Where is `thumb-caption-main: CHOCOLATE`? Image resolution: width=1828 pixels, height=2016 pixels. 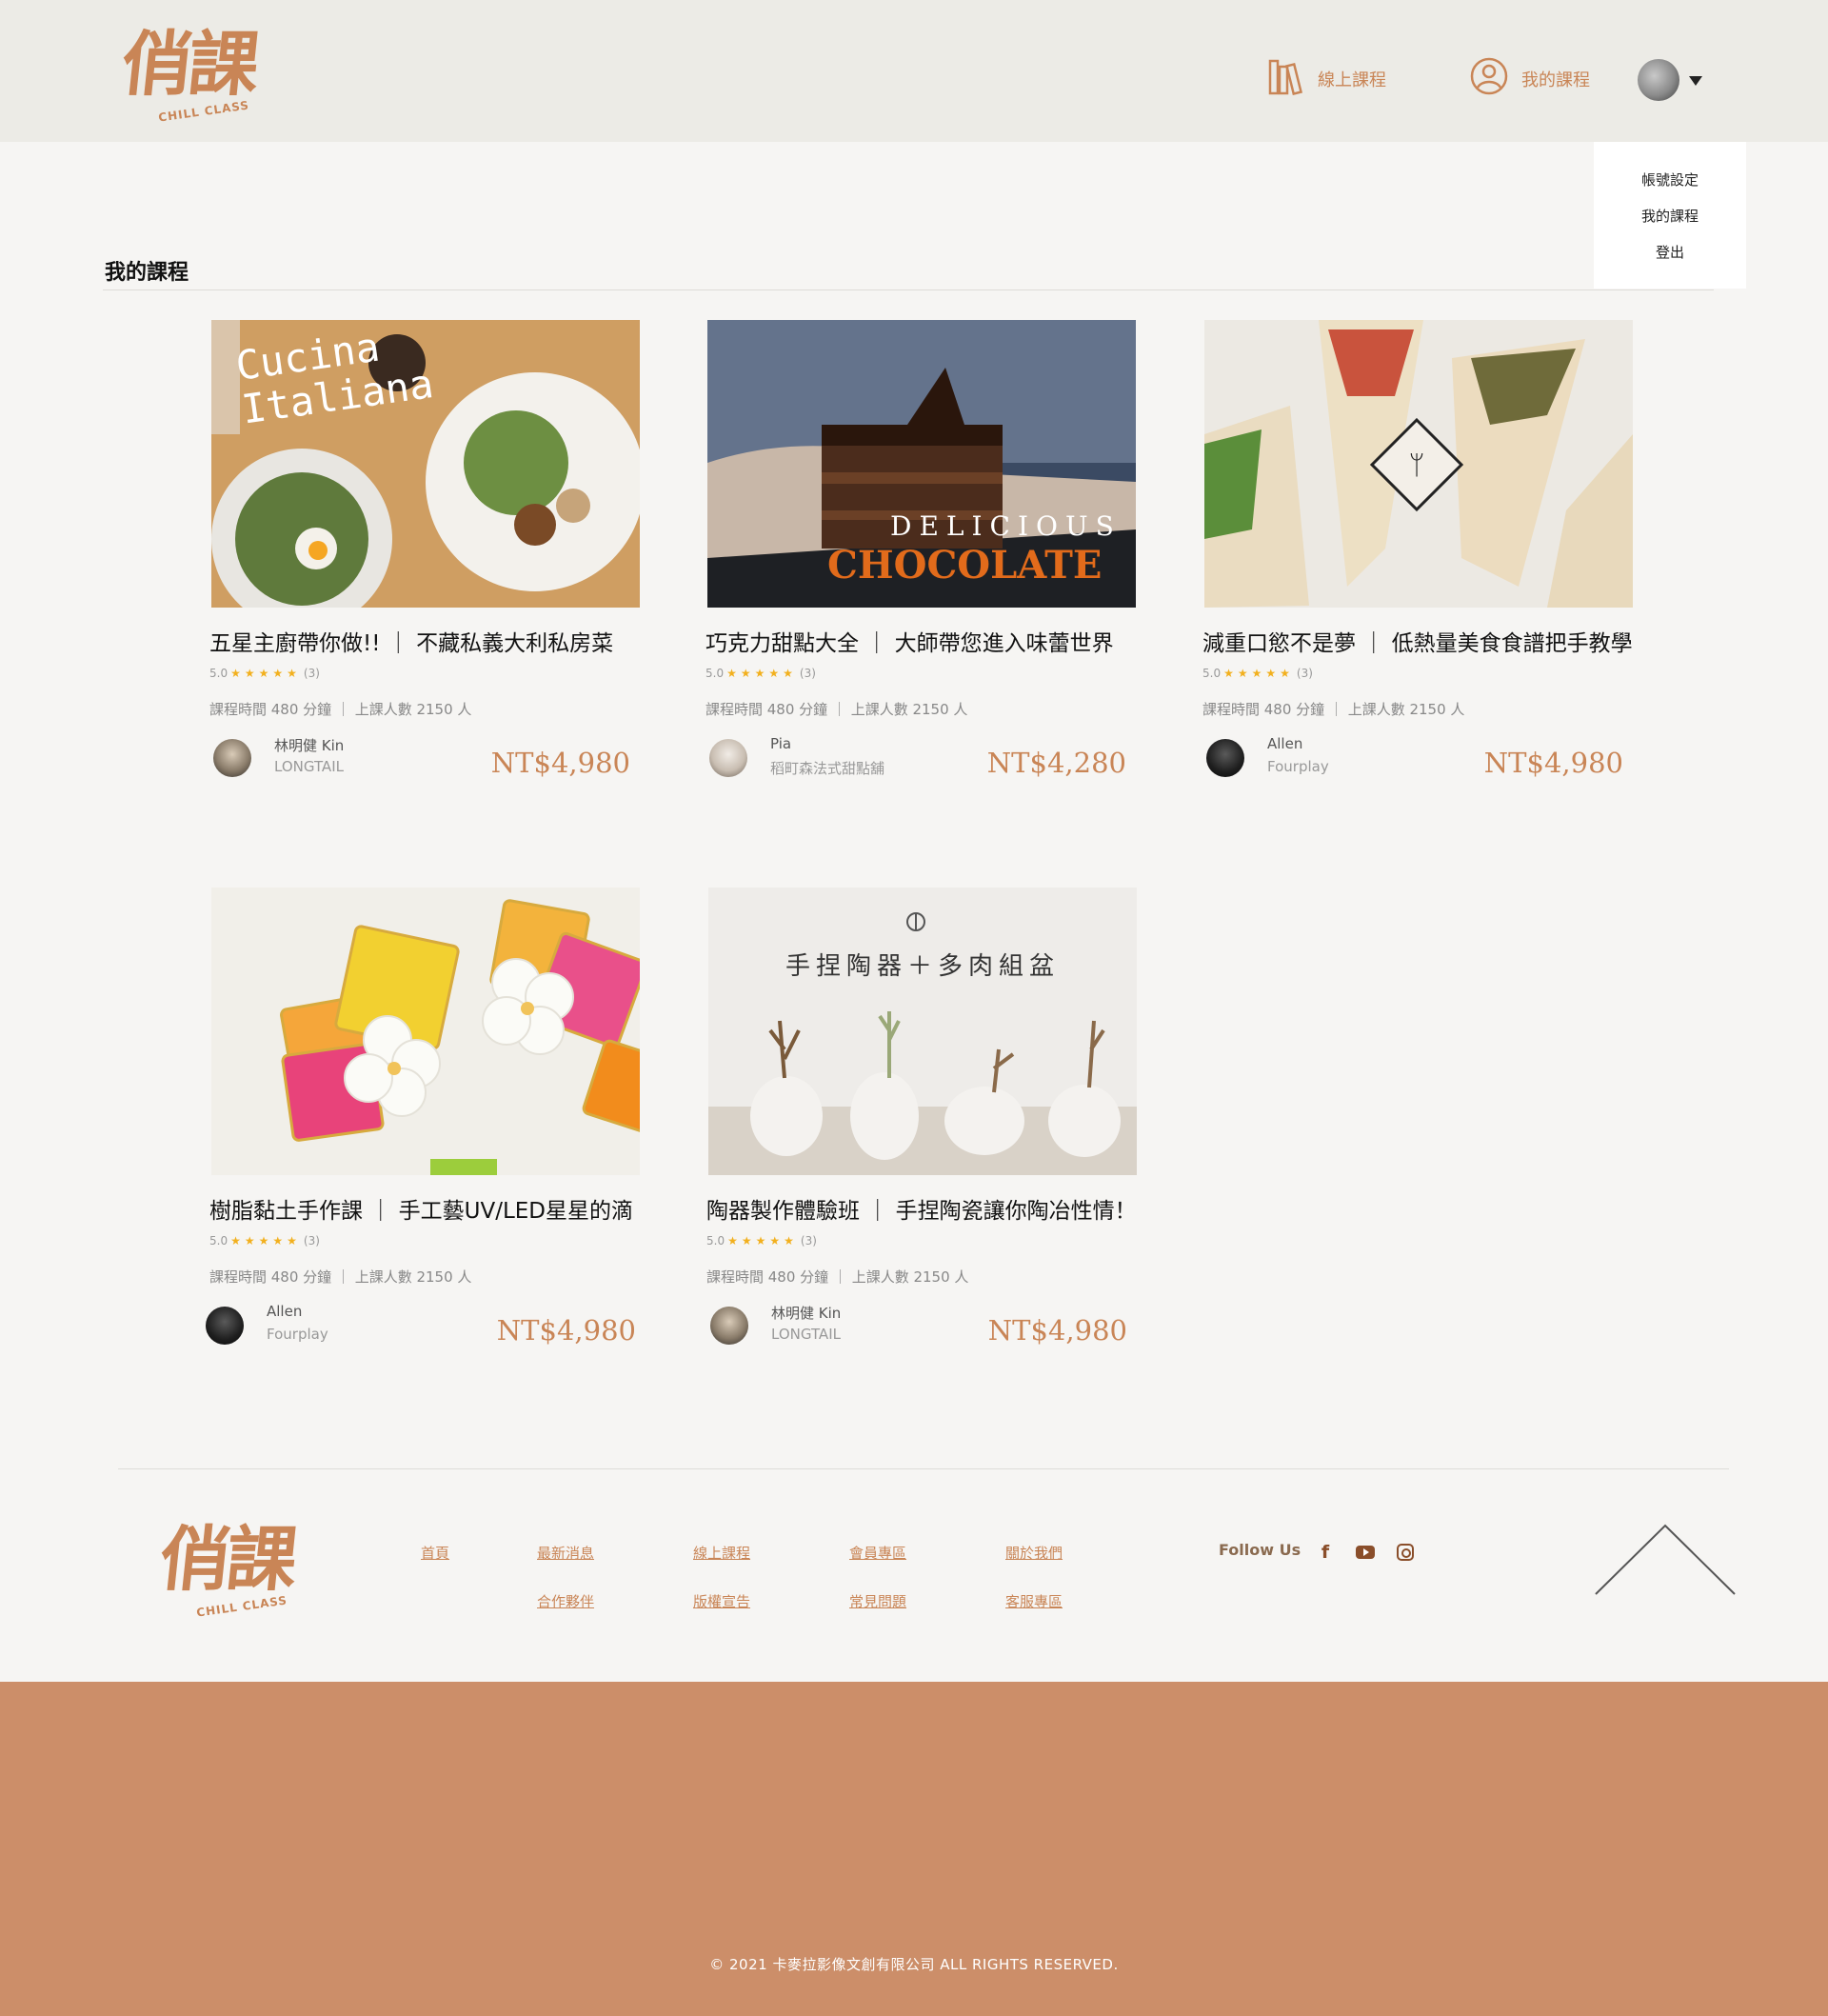
thumb-caption-main: CHOCOLATE is located at coordinates (965, 565).